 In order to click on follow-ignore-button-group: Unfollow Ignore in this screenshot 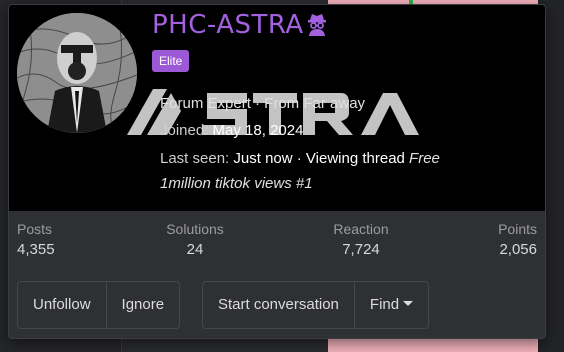, I will do `click(99, 305)`.